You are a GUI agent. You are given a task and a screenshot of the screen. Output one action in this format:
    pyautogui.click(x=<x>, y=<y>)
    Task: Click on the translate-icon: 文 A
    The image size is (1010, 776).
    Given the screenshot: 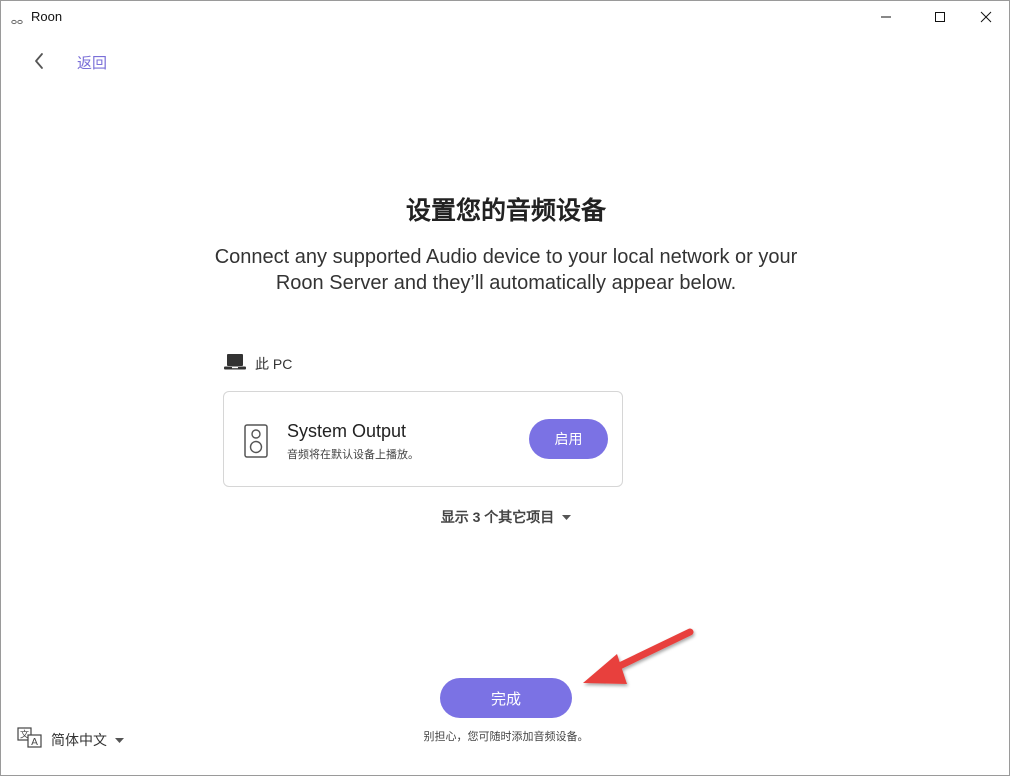 What is the action you would take?
    pyautogui.click(x=30, y=740)
    